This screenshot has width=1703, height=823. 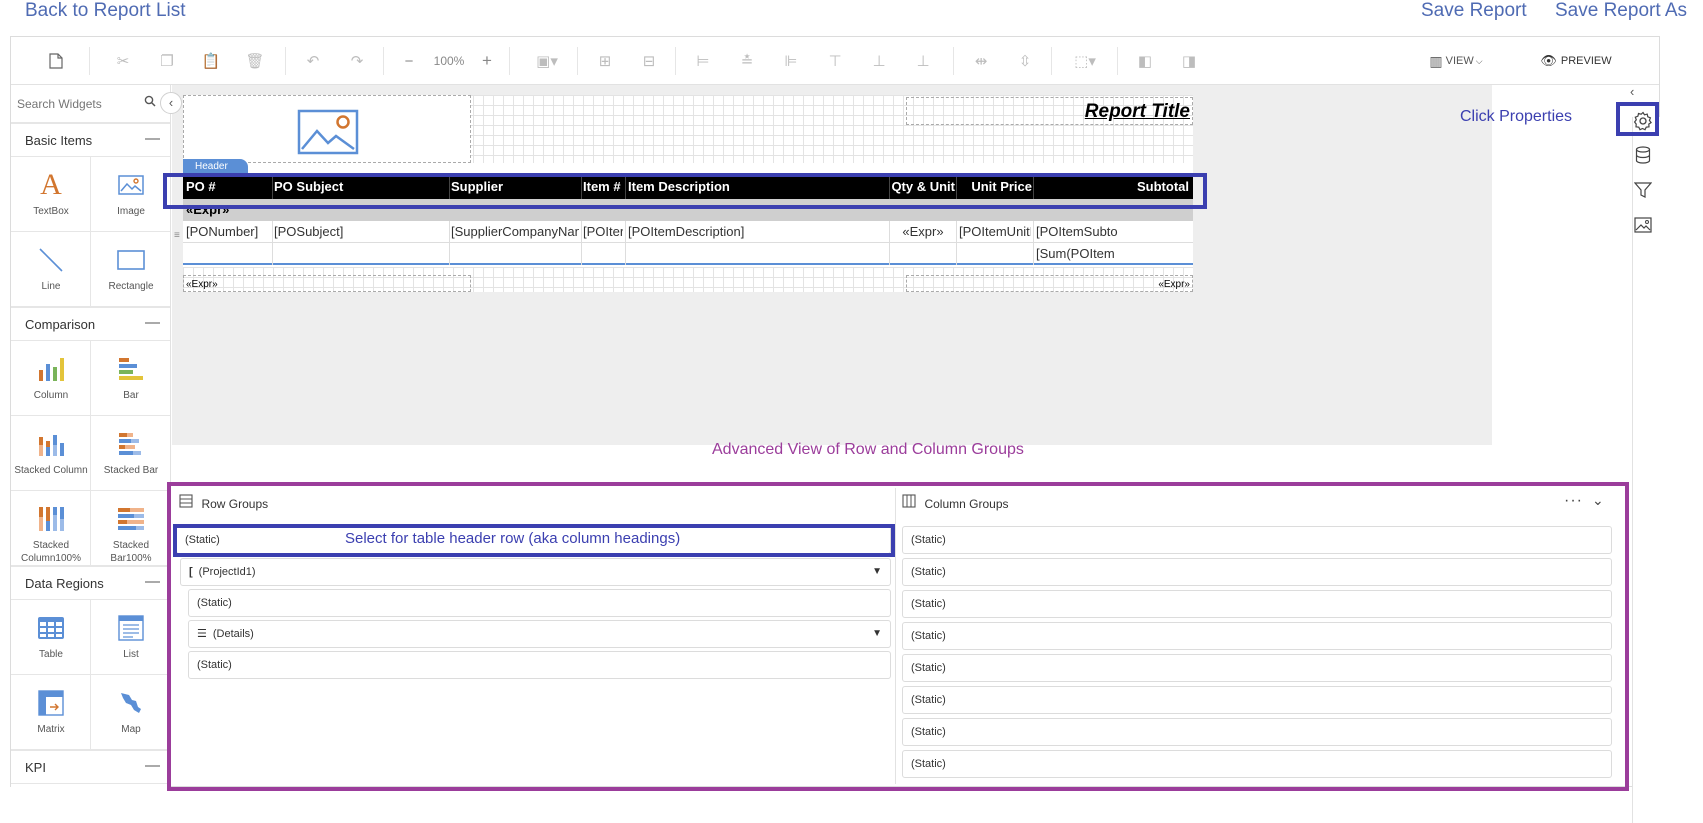 What do you see at coordinates (868, 449) in the screenshot?
I see `advanced-view-annotation: Advanced View of Row and Column Groups` at bounding box center [868, 449].